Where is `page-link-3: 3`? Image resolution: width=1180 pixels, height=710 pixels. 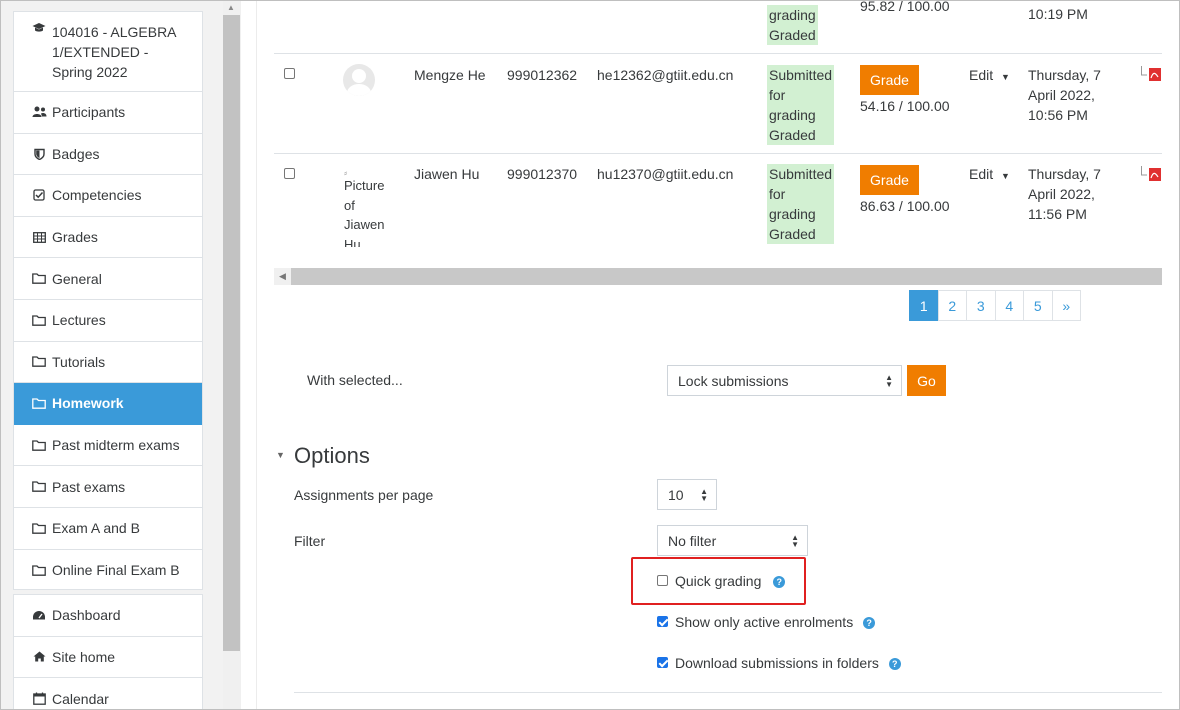 page-link-3: 3 is located at coordinates (981, 305).